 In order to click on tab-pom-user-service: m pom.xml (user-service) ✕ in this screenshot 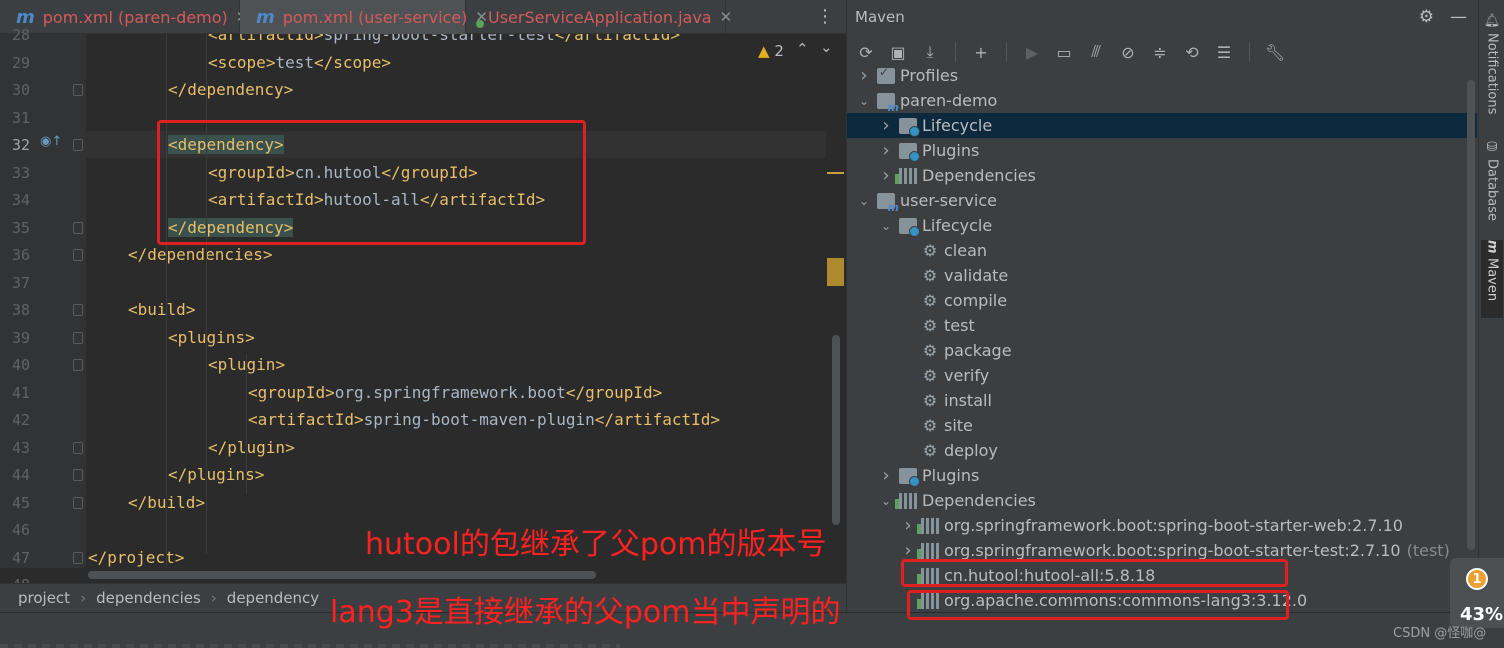, I will do `click(364, 17)`.